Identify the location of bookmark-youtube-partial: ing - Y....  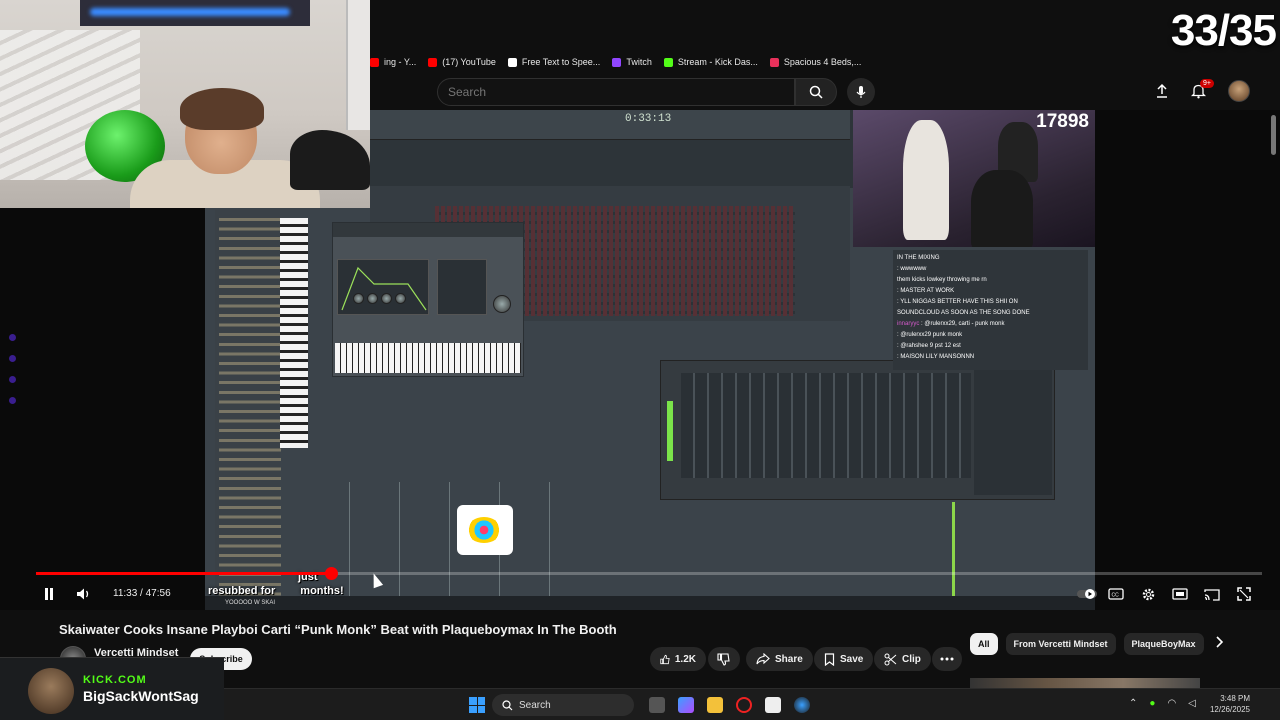
(393, 62).